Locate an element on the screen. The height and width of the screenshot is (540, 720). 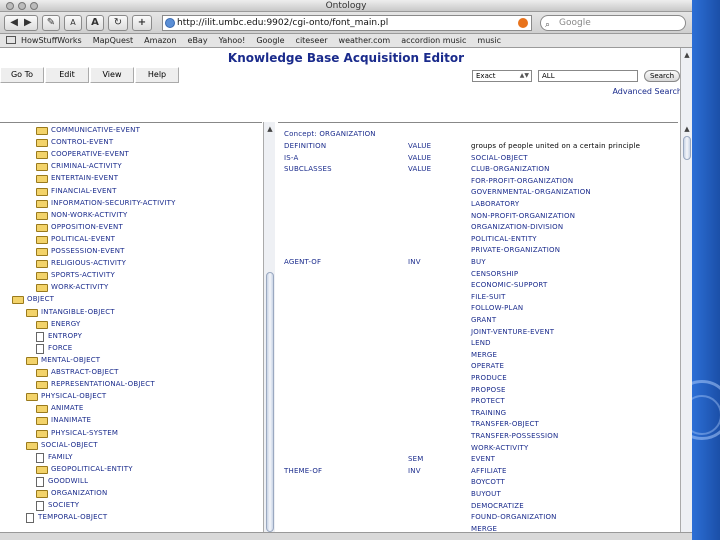
reload-button: ↻ is located at coordinates (118, 23).